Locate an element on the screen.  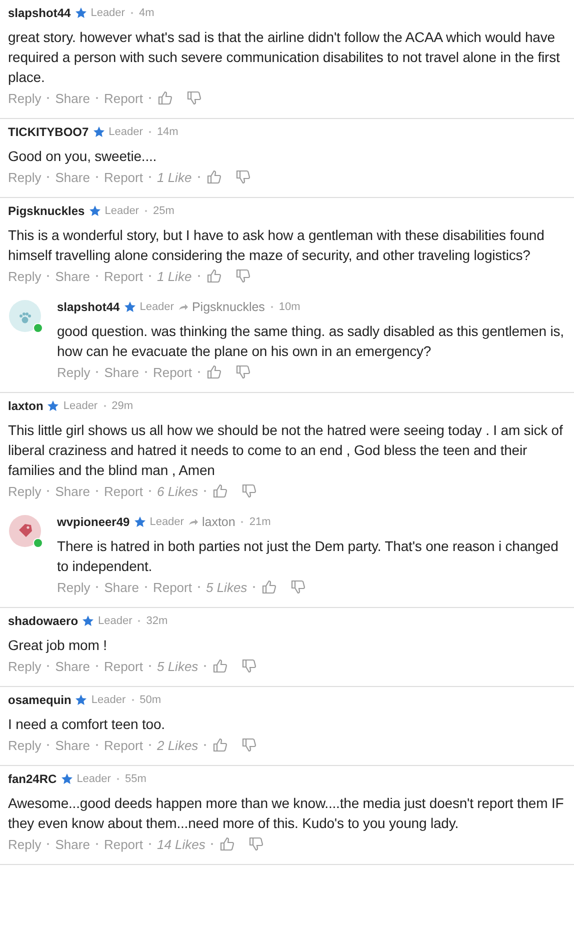
comment-text: This little girl shows us all how we should be not the hatred were seeing today . I am sick of liberal craziness and hatred it needs to come to an end , God bless the teen and their families and the blind man , Amen is located at coordinates (286, 450).